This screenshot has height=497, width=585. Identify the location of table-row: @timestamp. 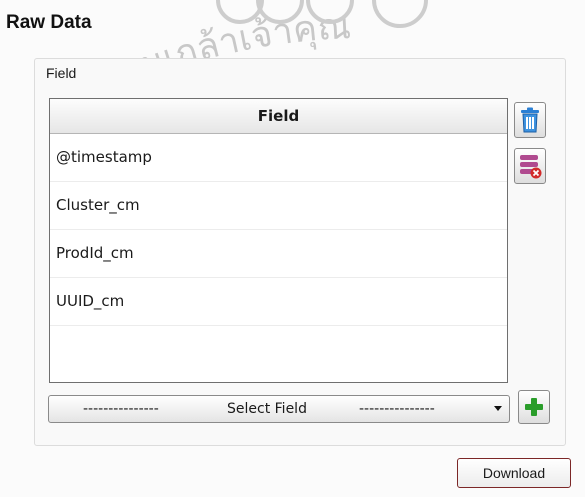
(278, 158).